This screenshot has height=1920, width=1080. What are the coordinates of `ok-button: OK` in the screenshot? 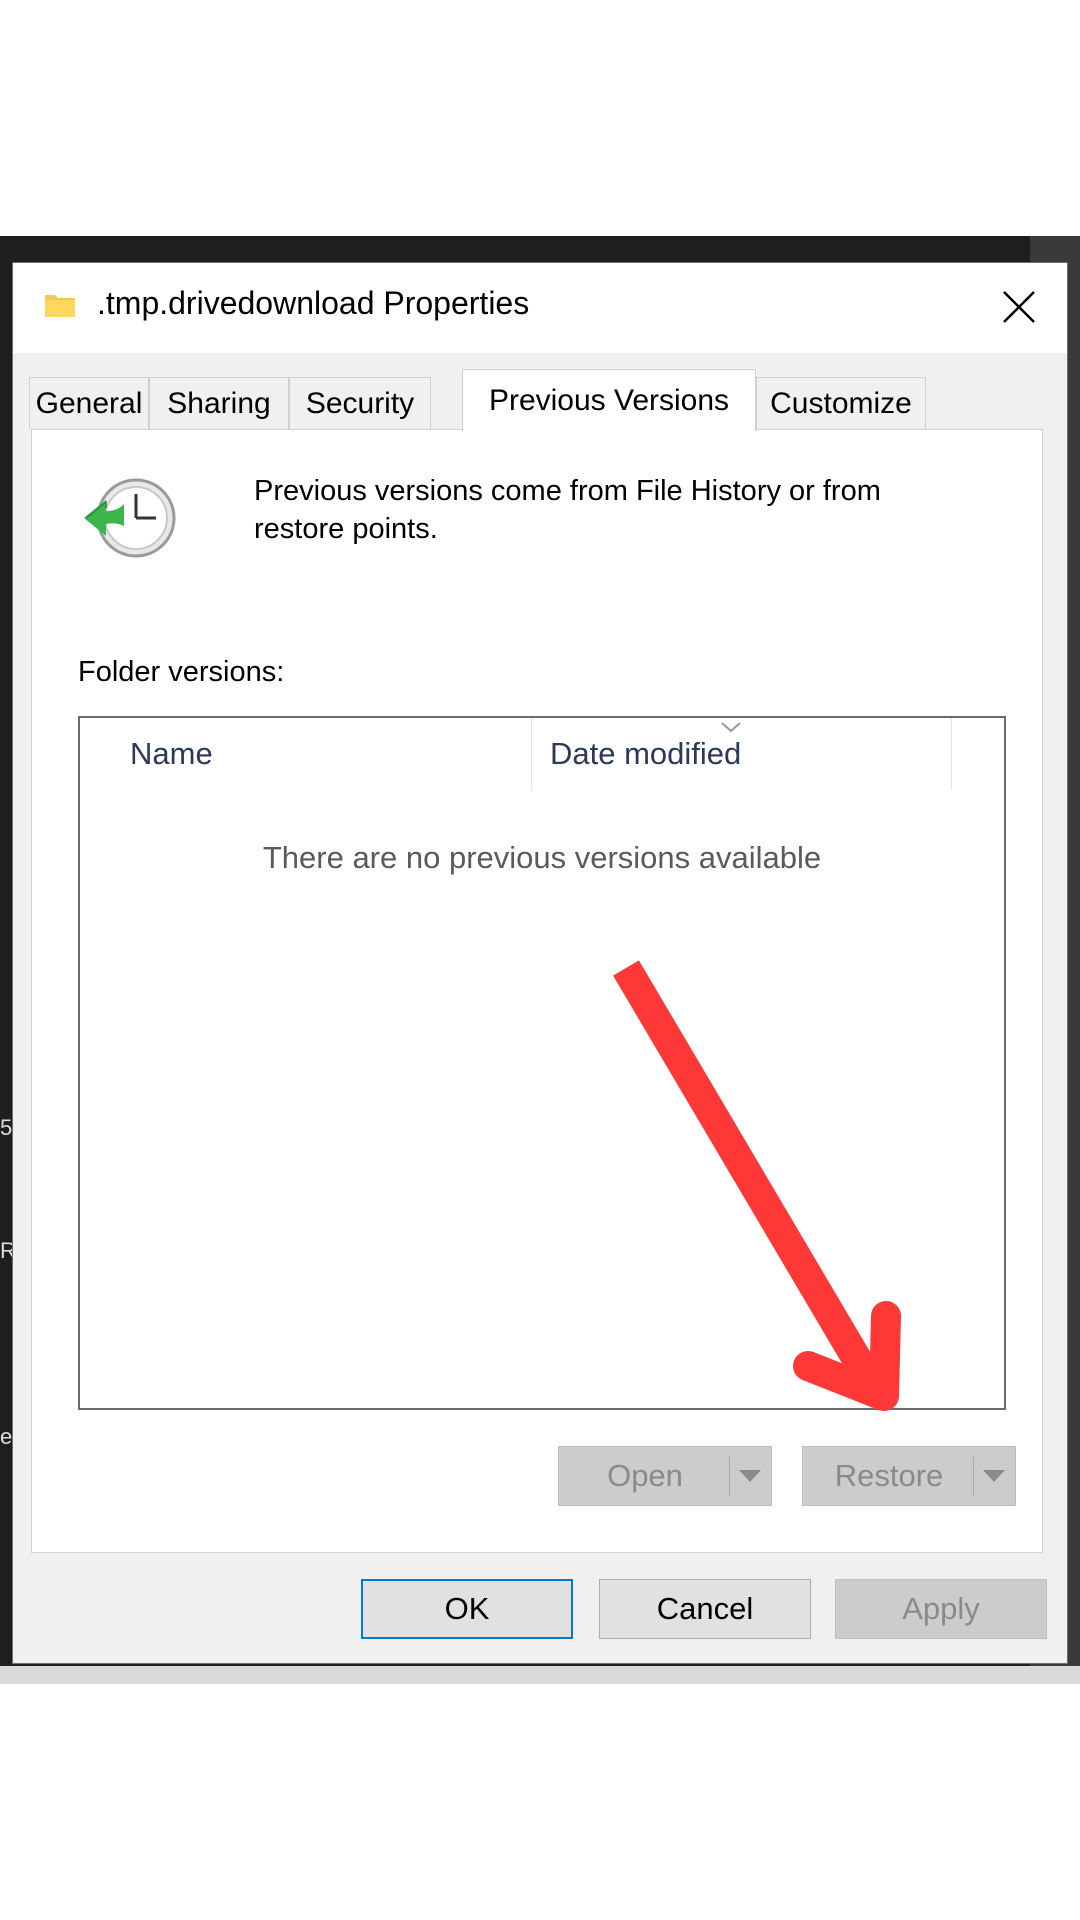 It's located at (467, 1609).